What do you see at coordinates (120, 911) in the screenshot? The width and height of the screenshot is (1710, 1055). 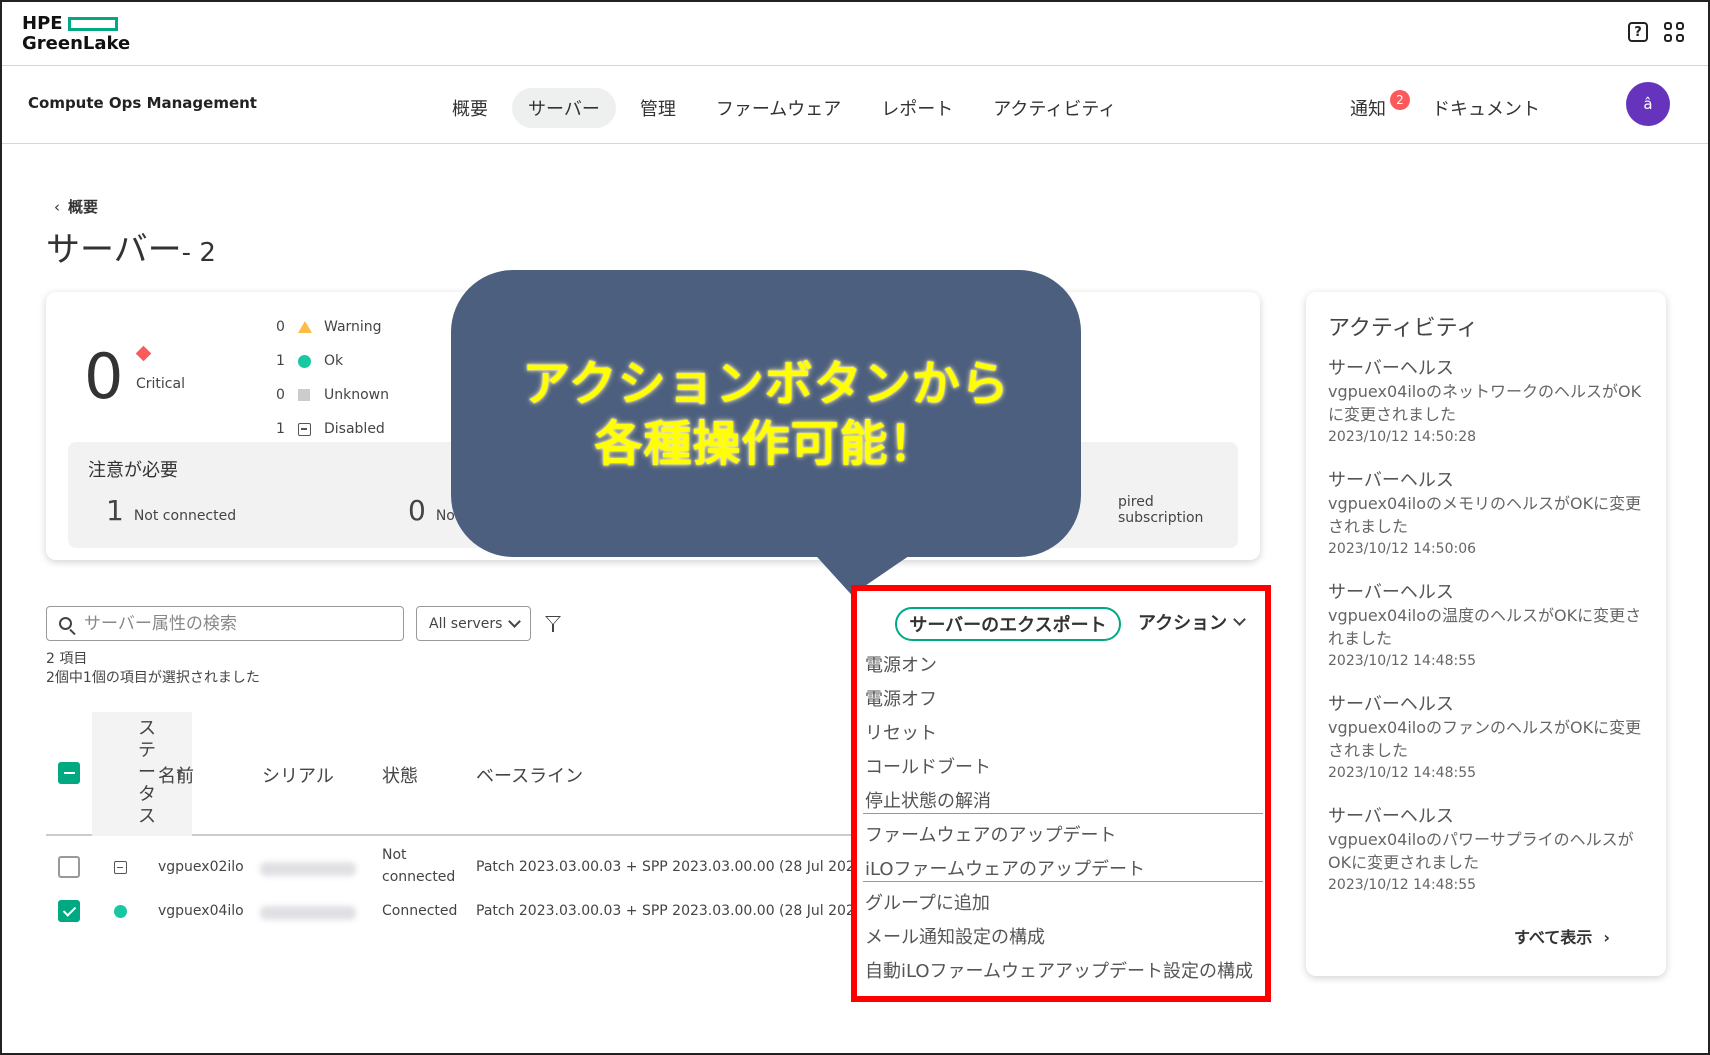 I see `ok-icon` at bounding box center [120, 911].